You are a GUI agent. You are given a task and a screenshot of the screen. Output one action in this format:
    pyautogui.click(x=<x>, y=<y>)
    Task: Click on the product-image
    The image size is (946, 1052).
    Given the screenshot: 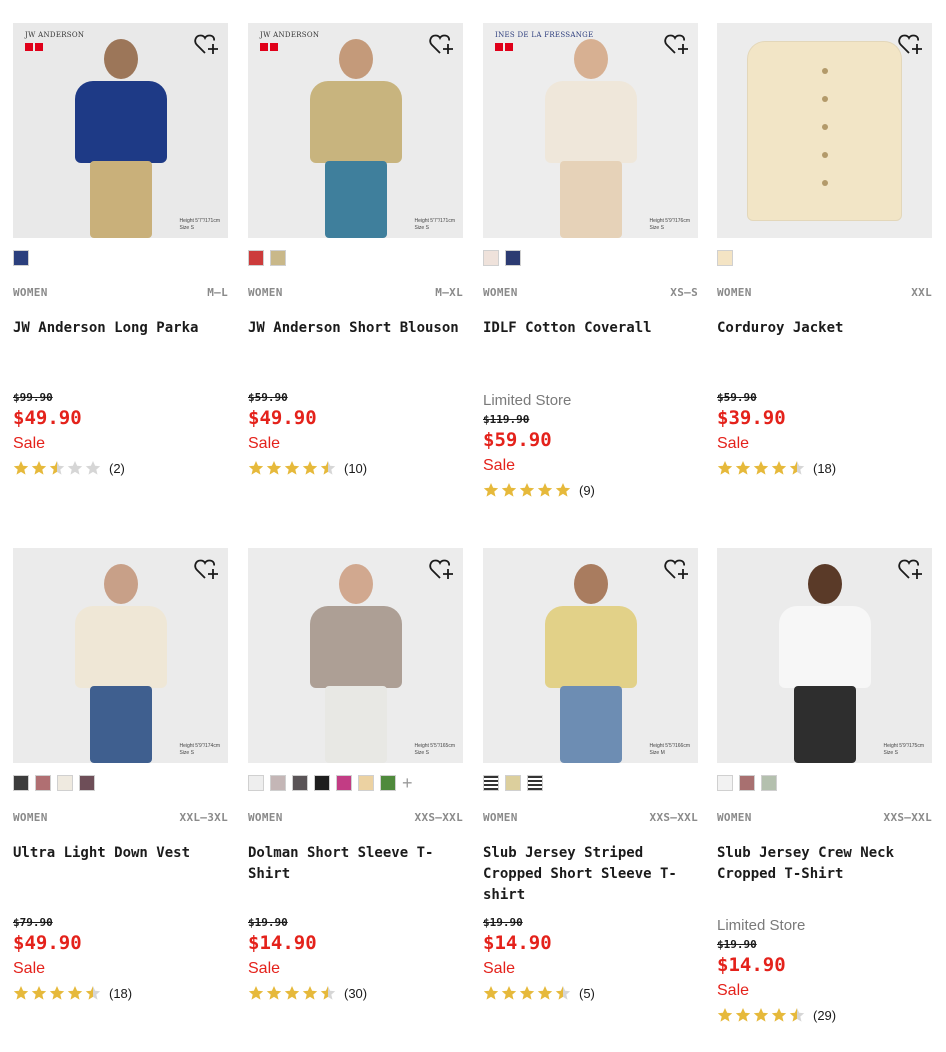 What is the action you would take?
    pyautogui.click(x=824, y=130)
    